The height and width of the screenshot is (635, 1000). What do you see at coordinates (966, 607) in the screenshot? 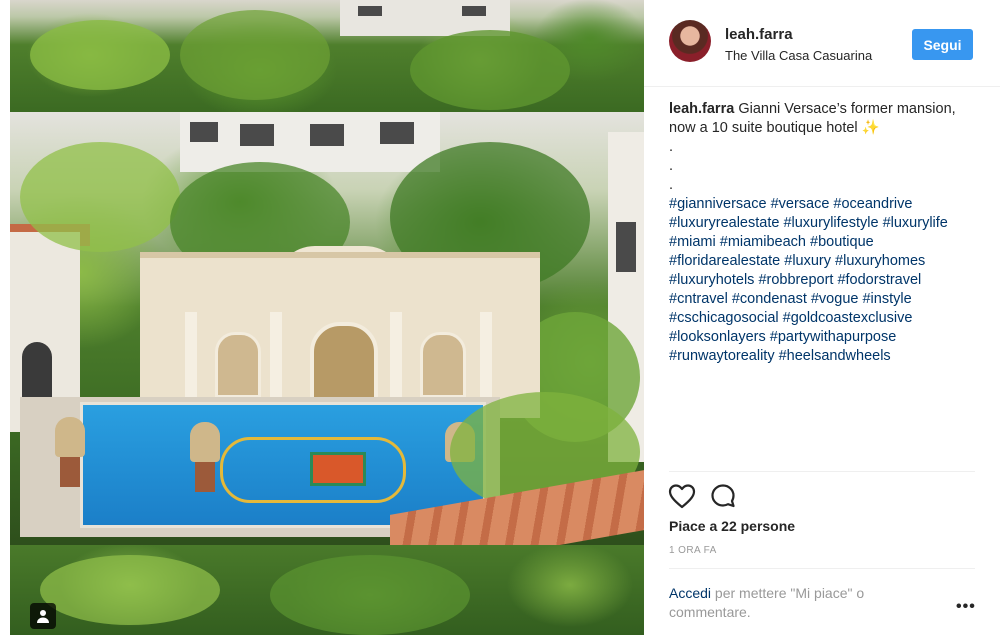
I see `more-options-icon: •••` at bounding box center [966, 607].